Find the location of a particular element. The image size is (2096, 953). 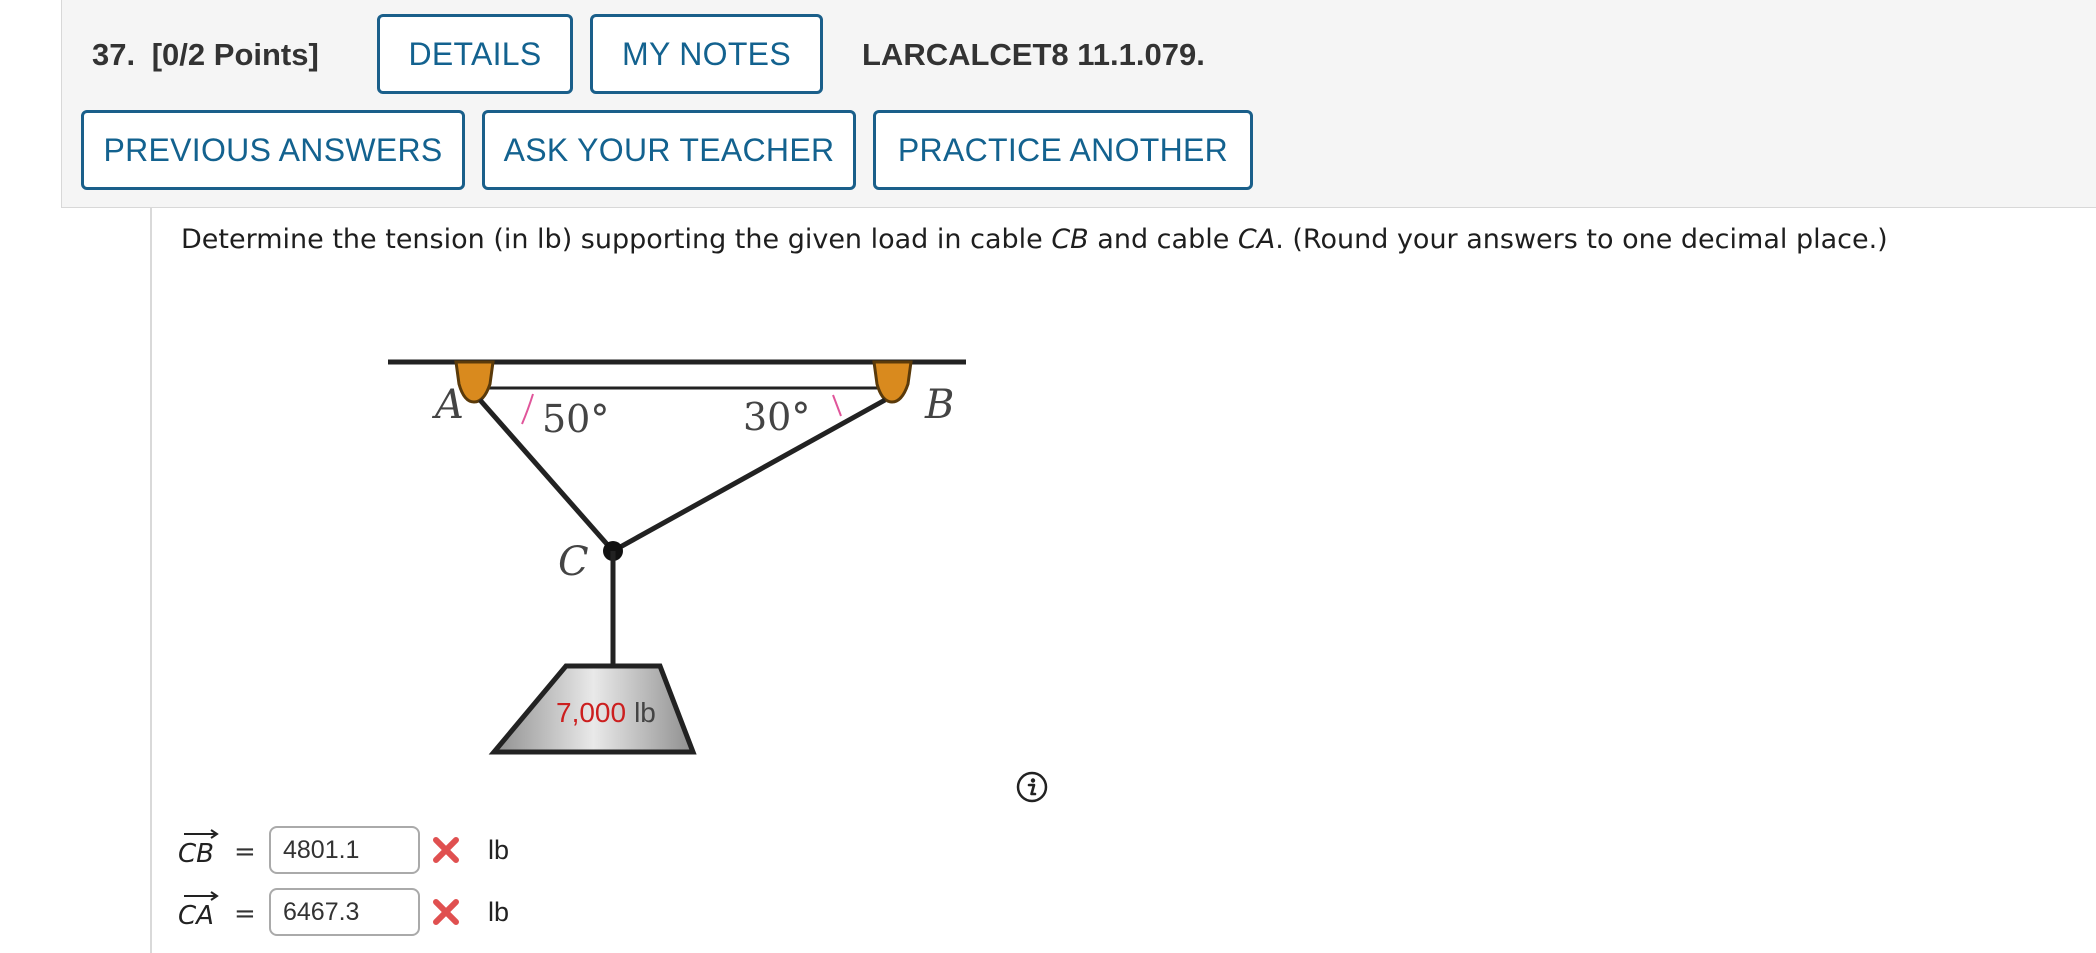

tension-diagram: A B C 50° 30° 7,000 lb is located at coordinates (677, 557).